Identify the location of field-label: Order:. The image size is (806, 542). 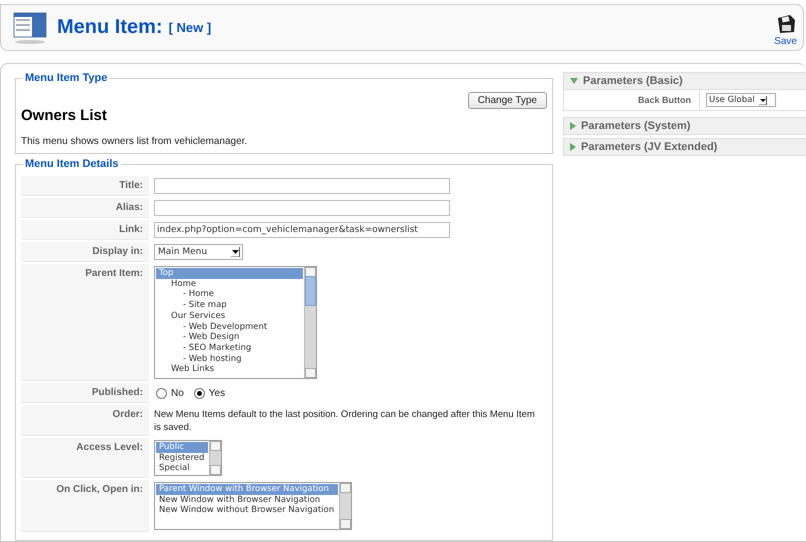
(85, 420).